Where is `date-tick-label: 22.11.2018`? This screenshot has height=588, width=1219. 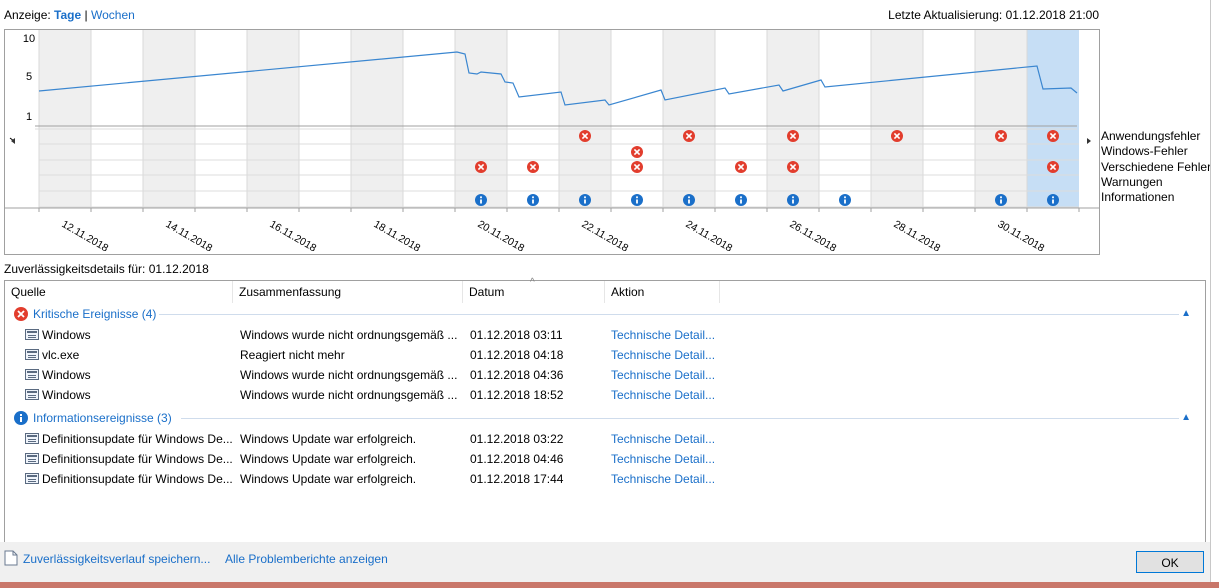 date-tick-label: 22.11.2018 is located at coordinates (605, 236).